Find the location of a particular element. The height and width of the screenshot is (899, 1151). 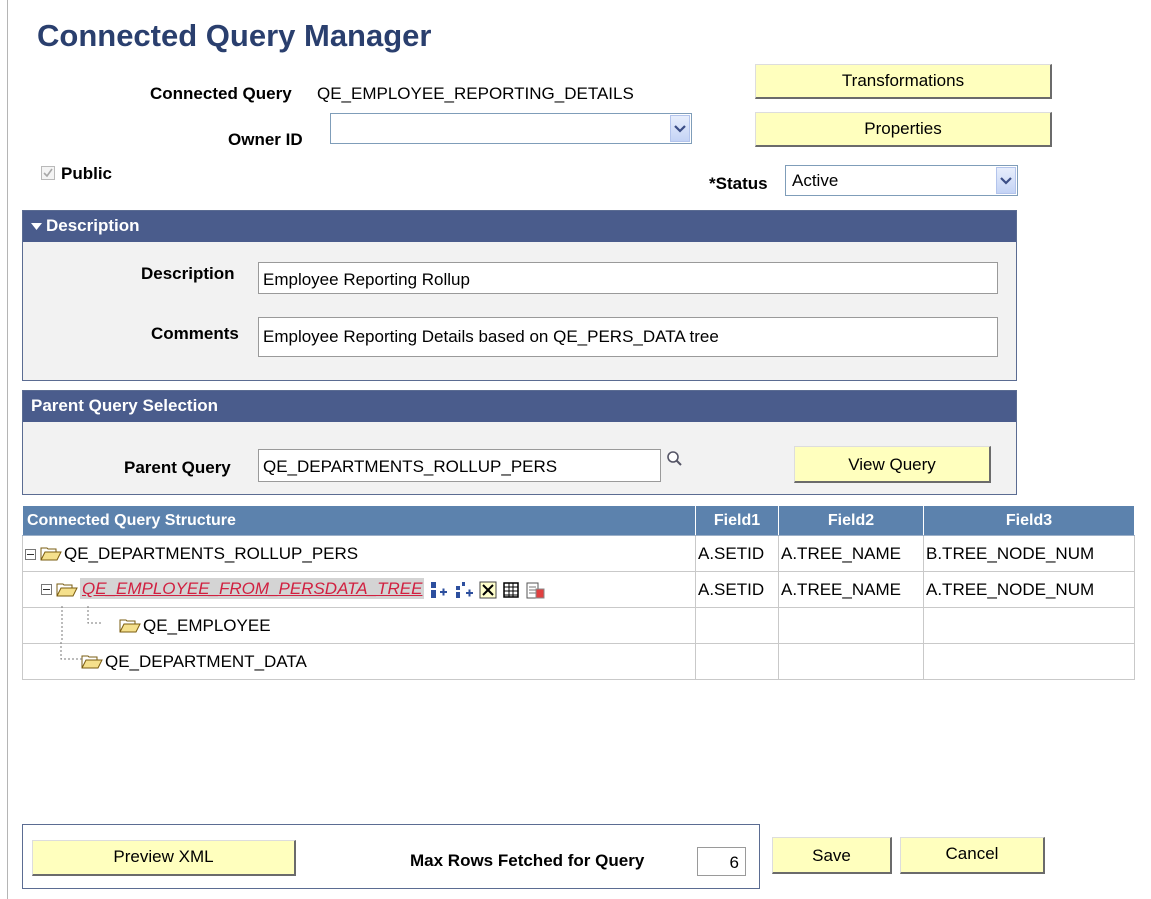

max-rows-field: 6 is located at coordinates (721, 861).